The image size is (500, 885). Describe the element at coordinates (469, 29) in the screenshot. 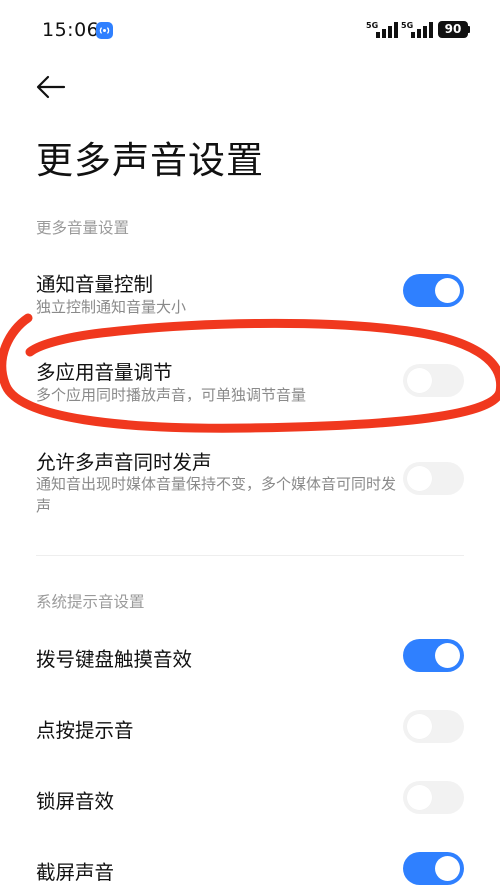

I see `battery-cap` at that location.